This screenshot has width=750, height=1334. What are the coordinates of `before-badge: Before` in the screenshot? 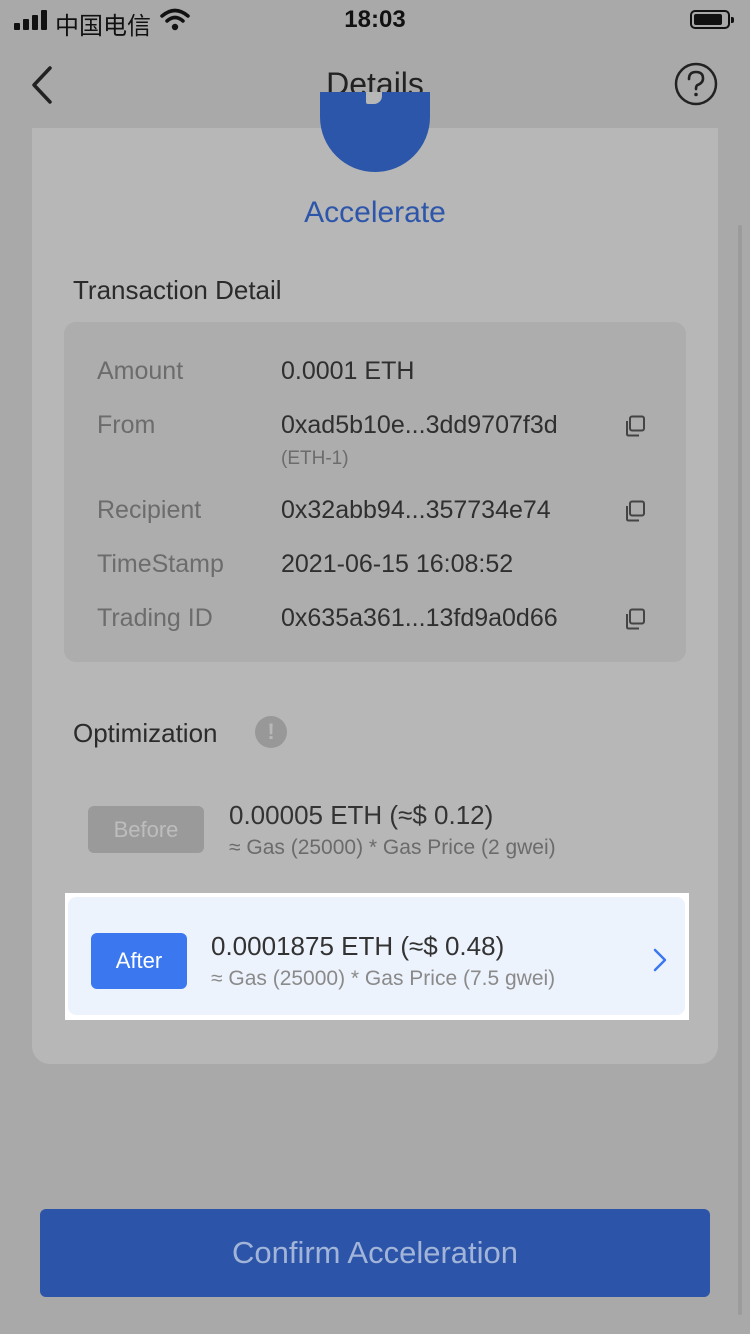 It's located at (146, 829).